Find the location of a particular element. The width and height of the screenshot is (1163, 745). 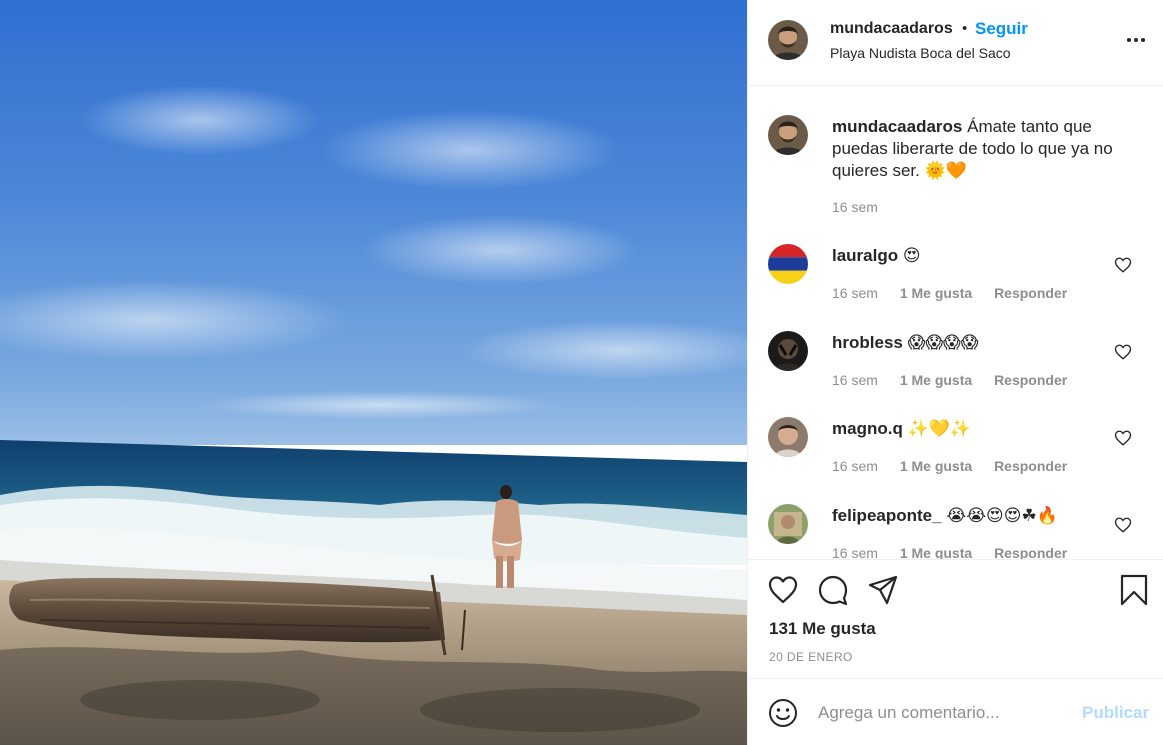

heart-icon is located at coordinates (783, 590).